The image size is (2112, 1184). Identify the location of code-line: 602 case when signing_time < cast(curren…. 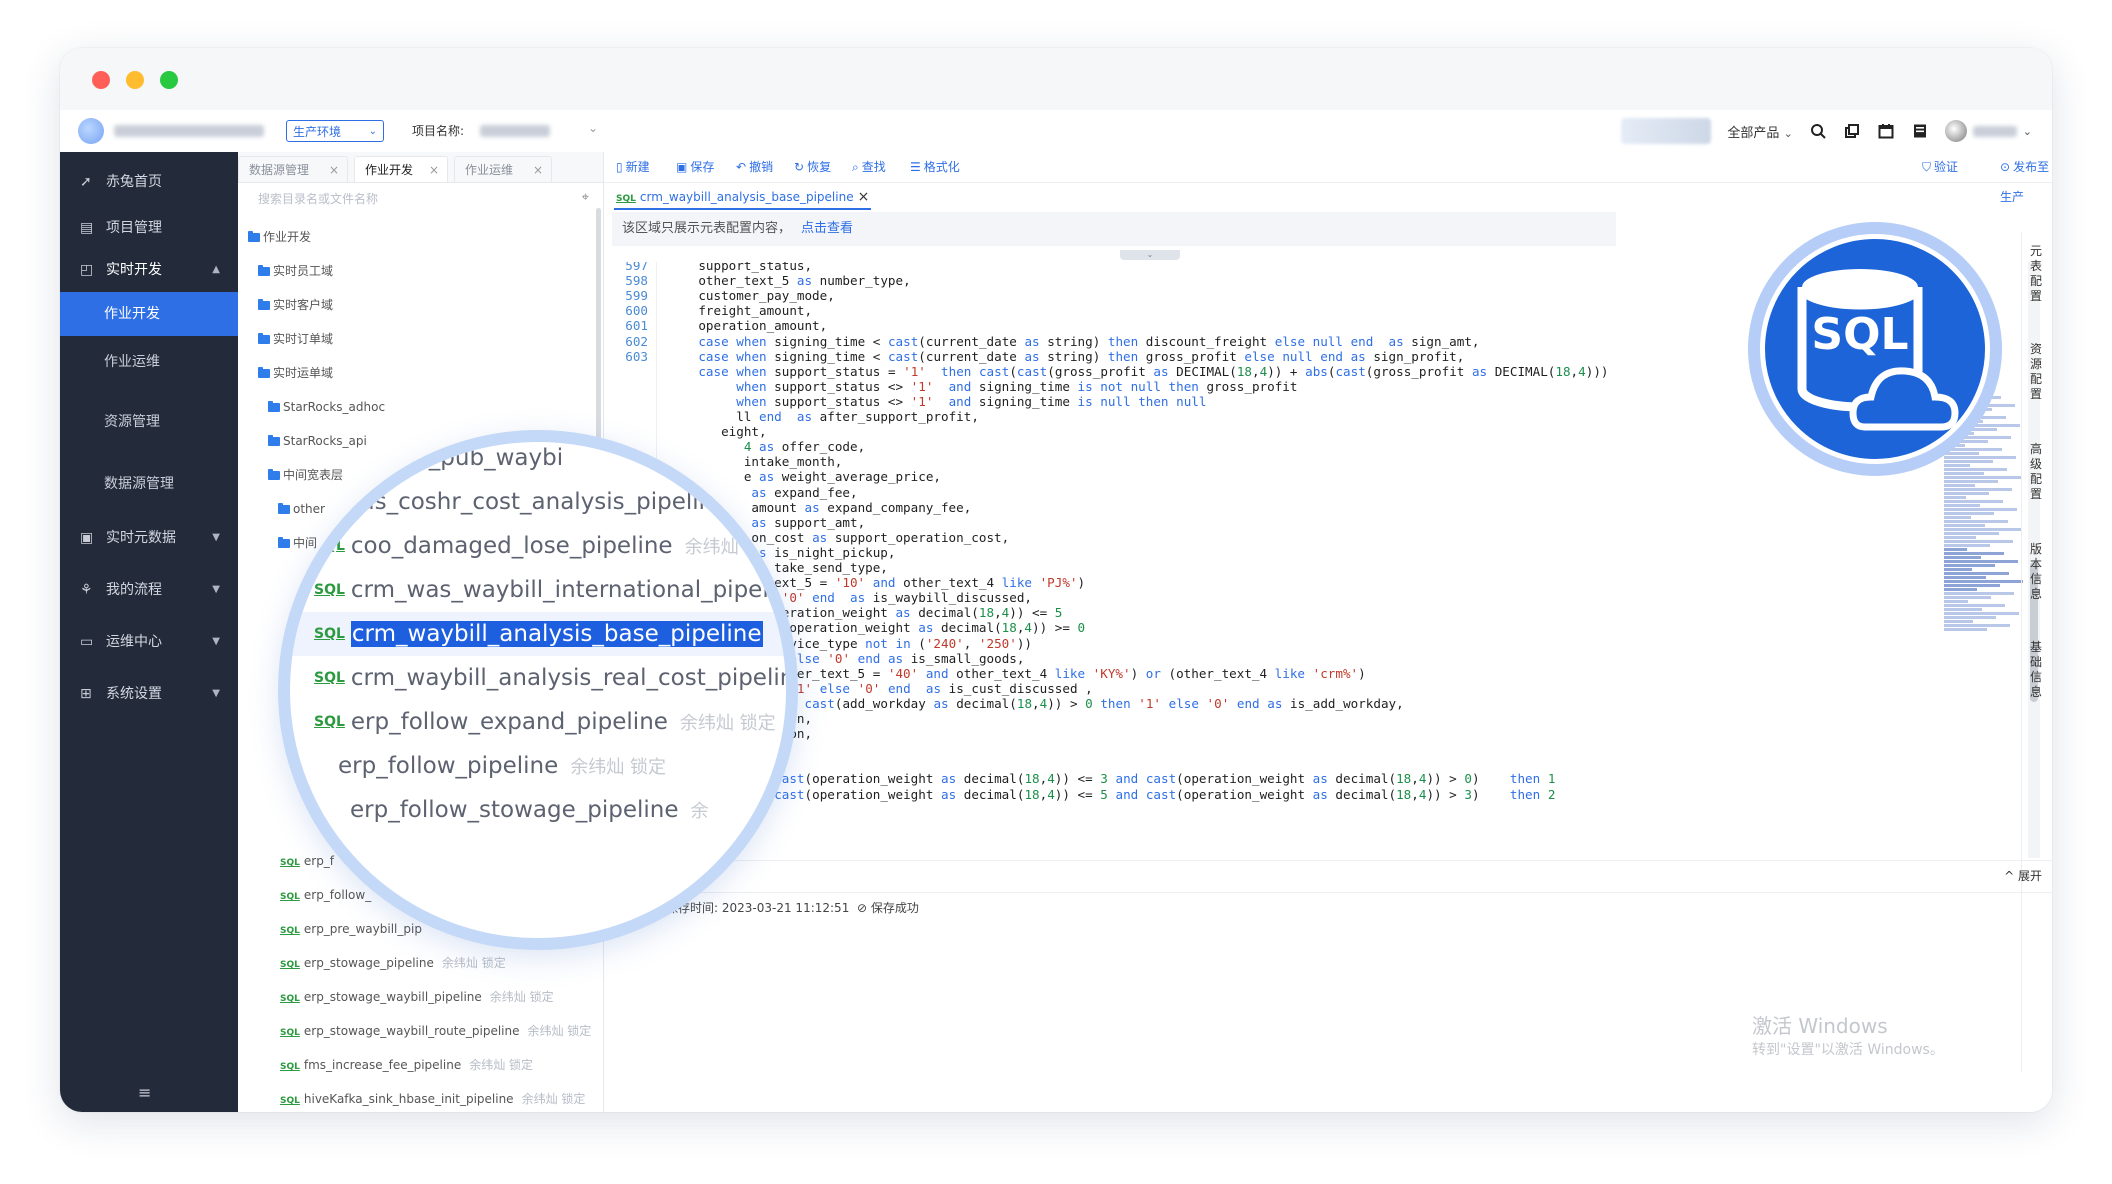
(1041, 341).